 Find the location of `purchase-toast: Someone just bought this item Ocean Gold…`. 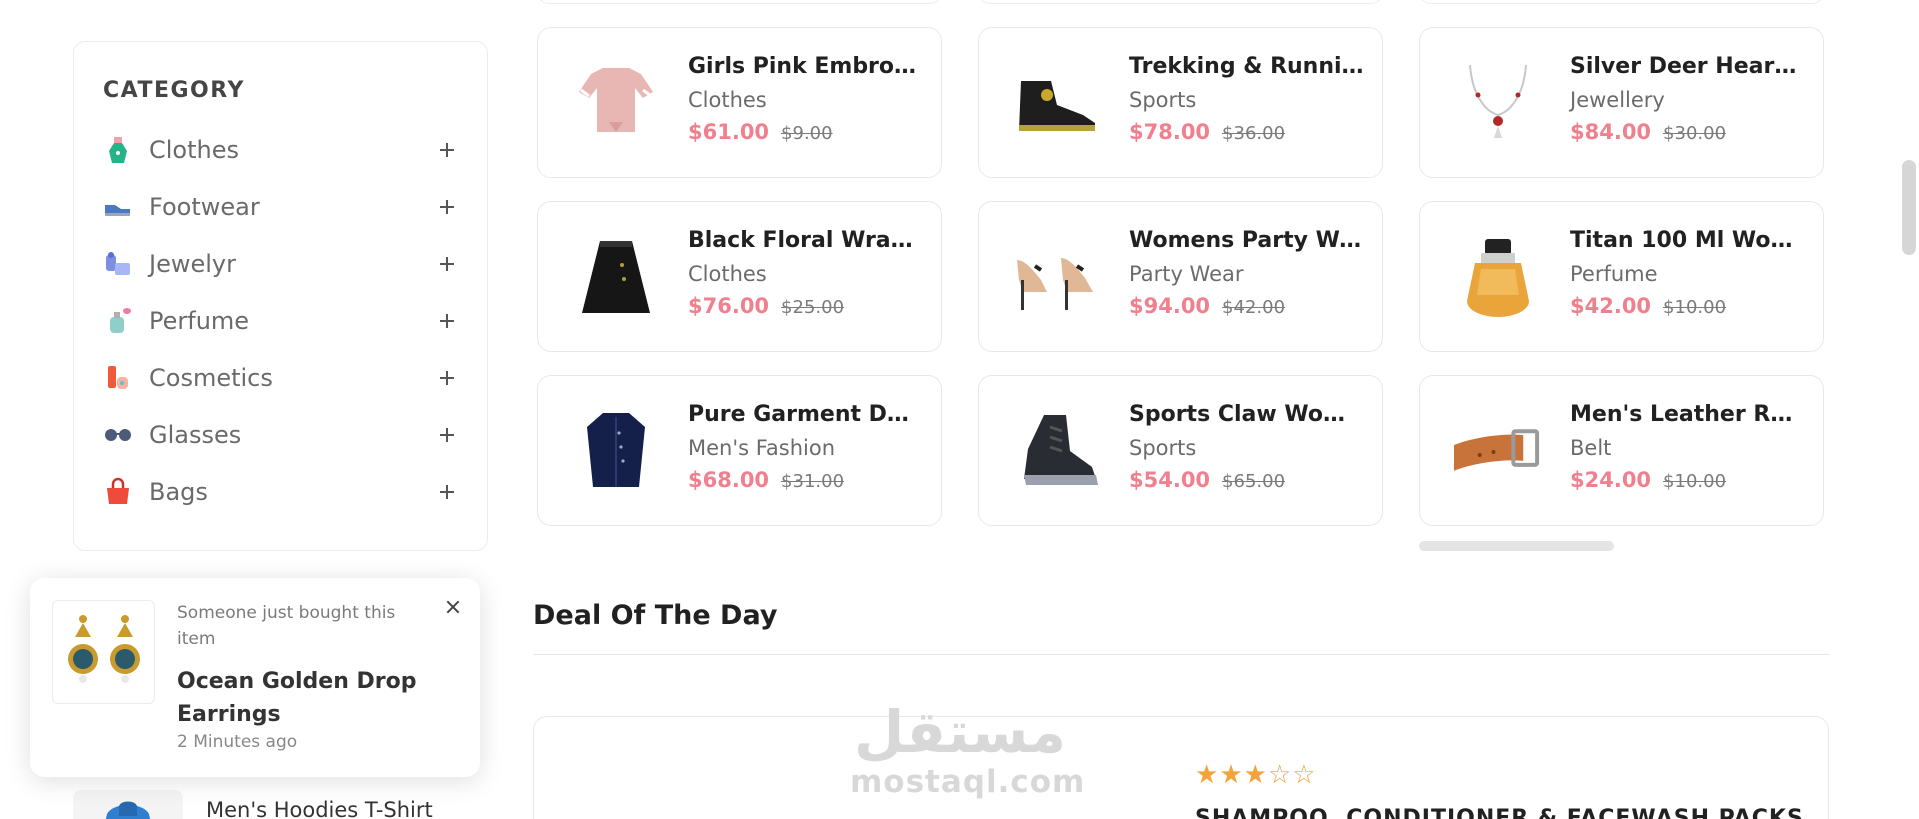

purchase-toast: Someone just bought this item Ocean Gold… is located at coordinates (255, 677).